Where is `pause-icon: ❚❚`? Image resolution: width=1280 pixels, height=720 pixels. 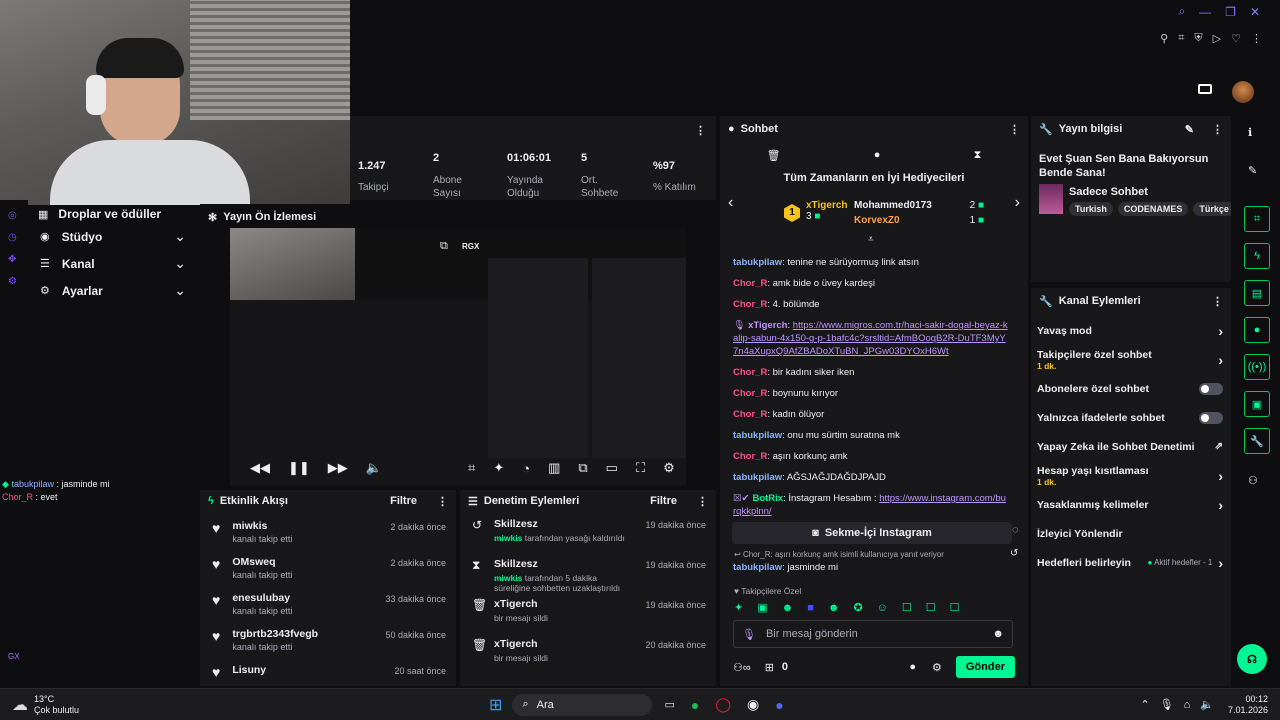 pause-icon: ❚❚ is located at coordinates (299, 468).